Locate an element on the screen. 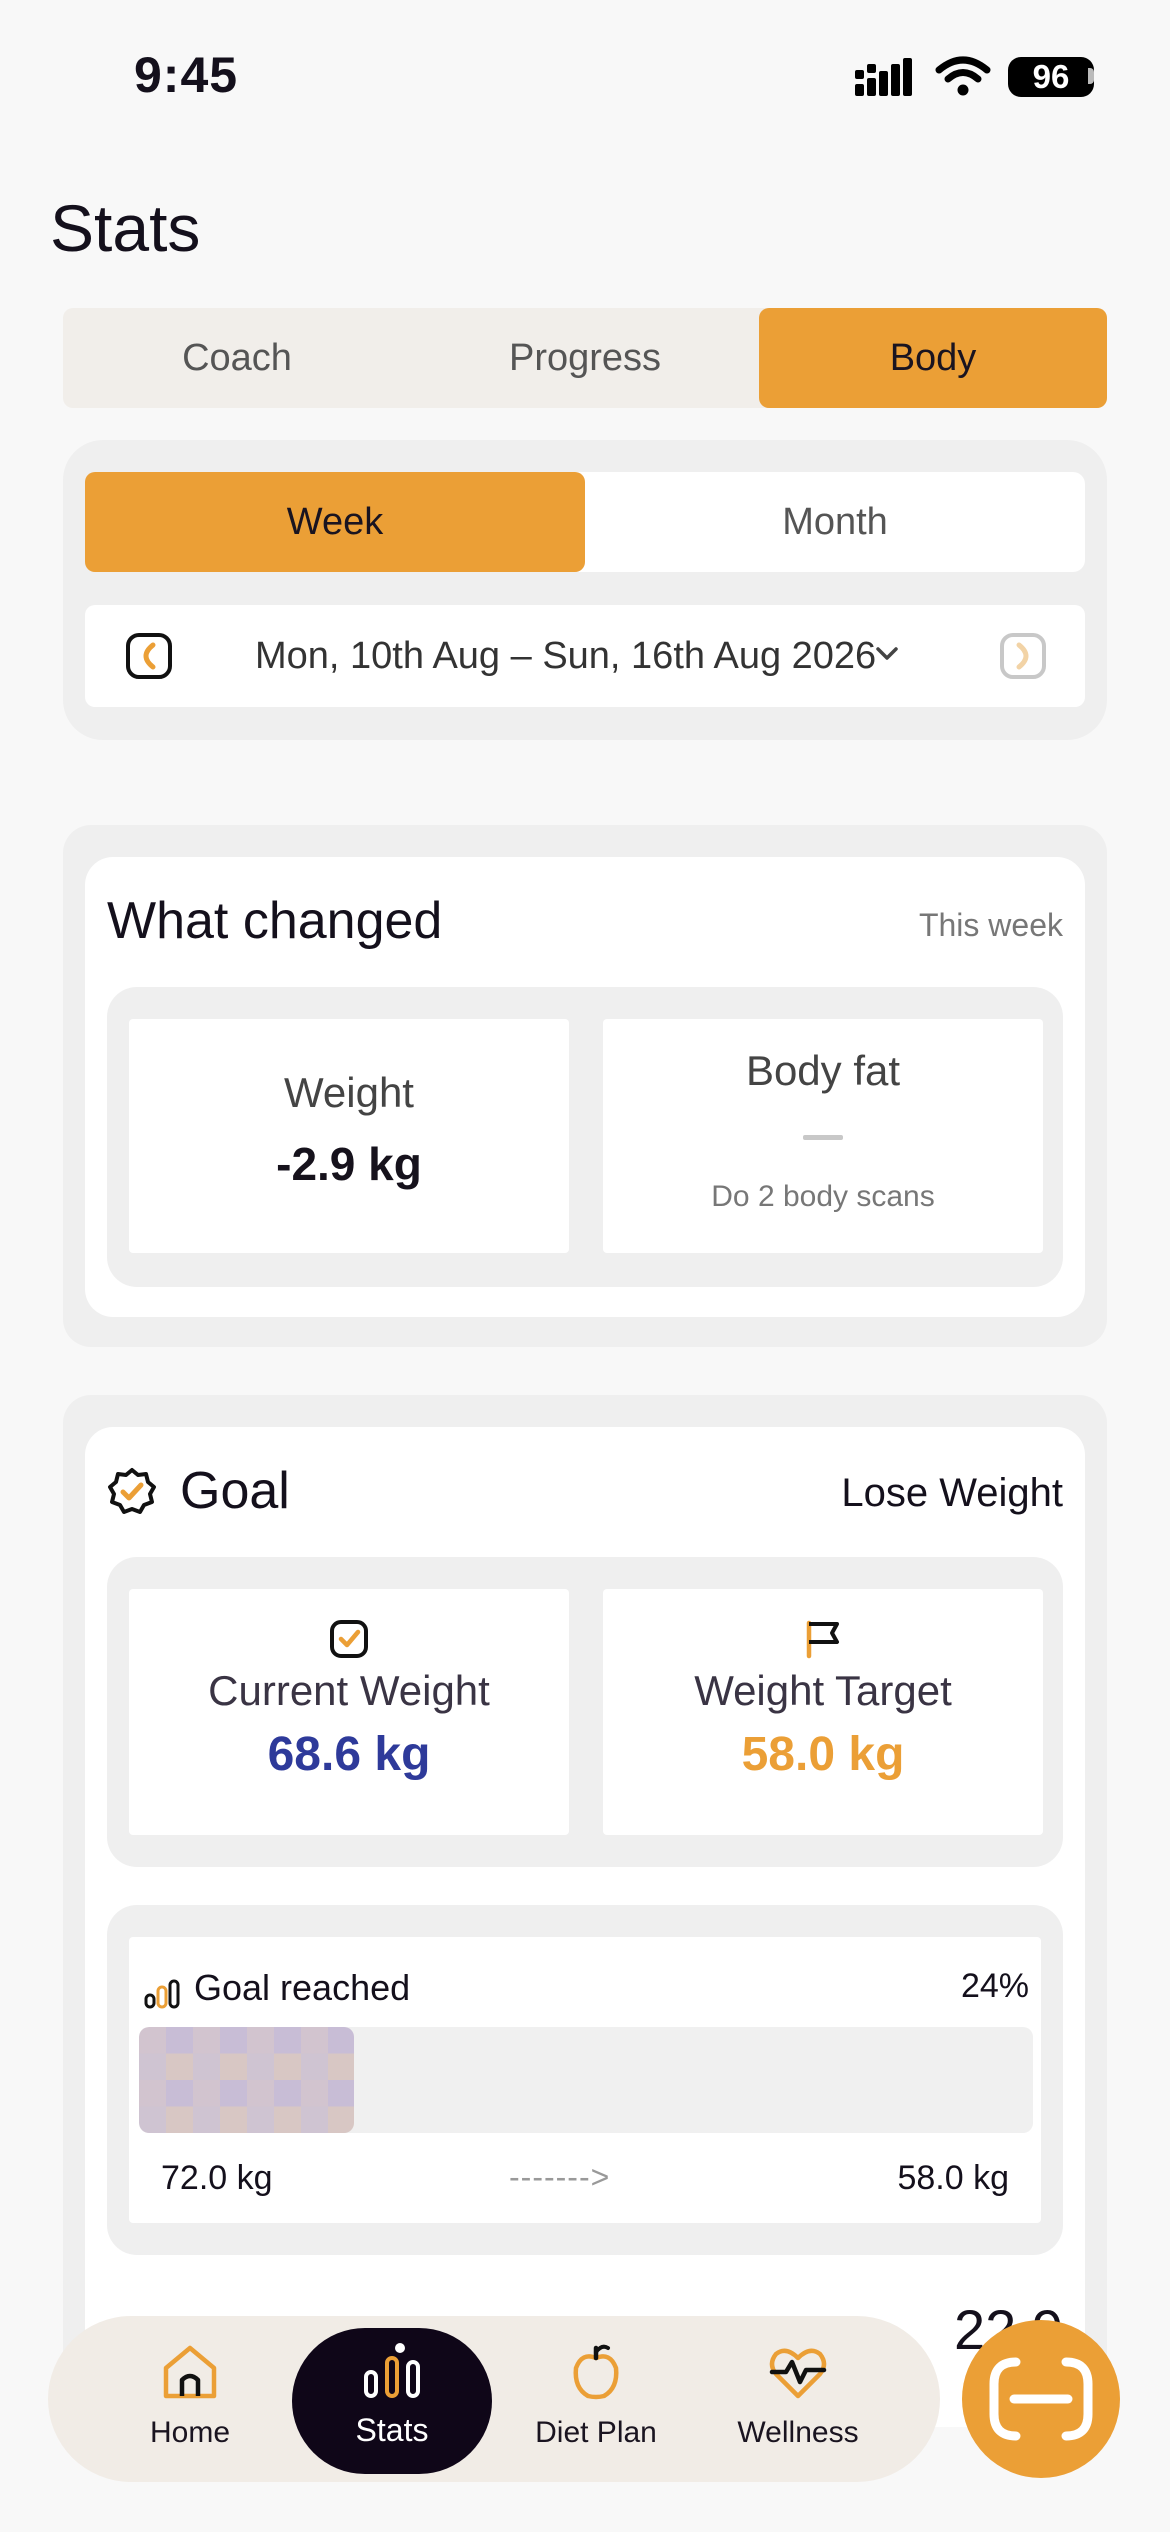 The width and height of the screenshot is (1170, 2532). progress-arrow: -------> is located at coordinates (560, 2177).